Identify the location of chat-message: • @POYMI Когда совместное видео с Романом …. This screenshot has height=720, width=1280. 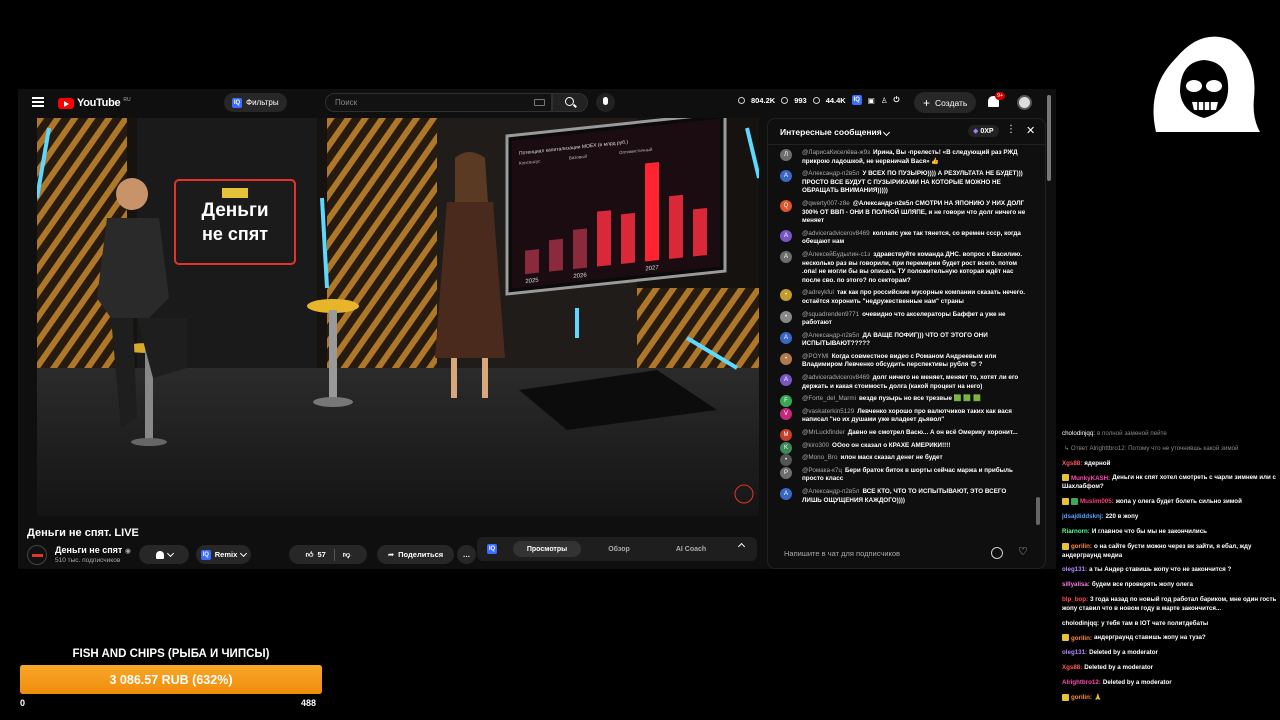
(900, 361).